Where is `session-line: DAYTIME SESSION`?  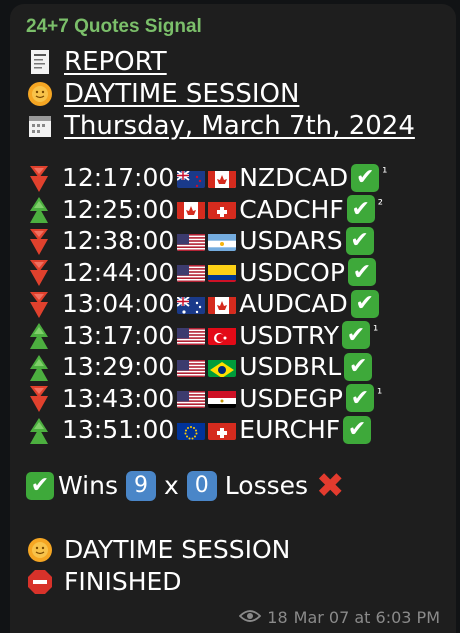
session-line: DAYTIME SESSION is located at coordinates (241, 94).